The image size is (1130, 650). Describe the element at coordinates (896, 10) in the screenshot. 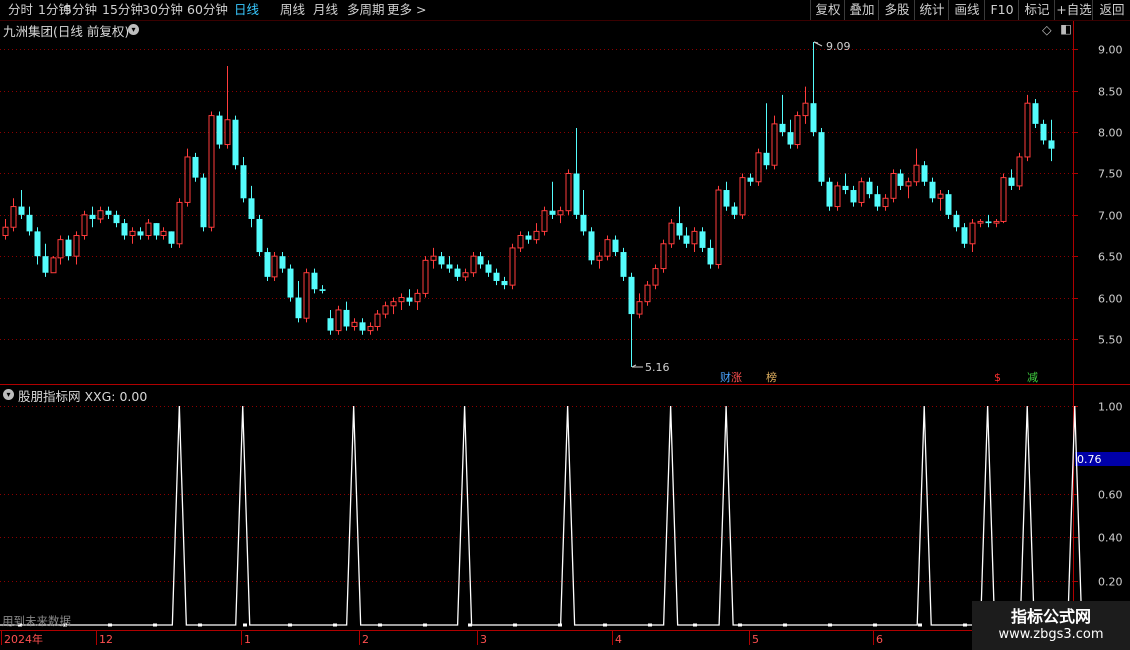

I see `toolbar-button: 多股` at that location.